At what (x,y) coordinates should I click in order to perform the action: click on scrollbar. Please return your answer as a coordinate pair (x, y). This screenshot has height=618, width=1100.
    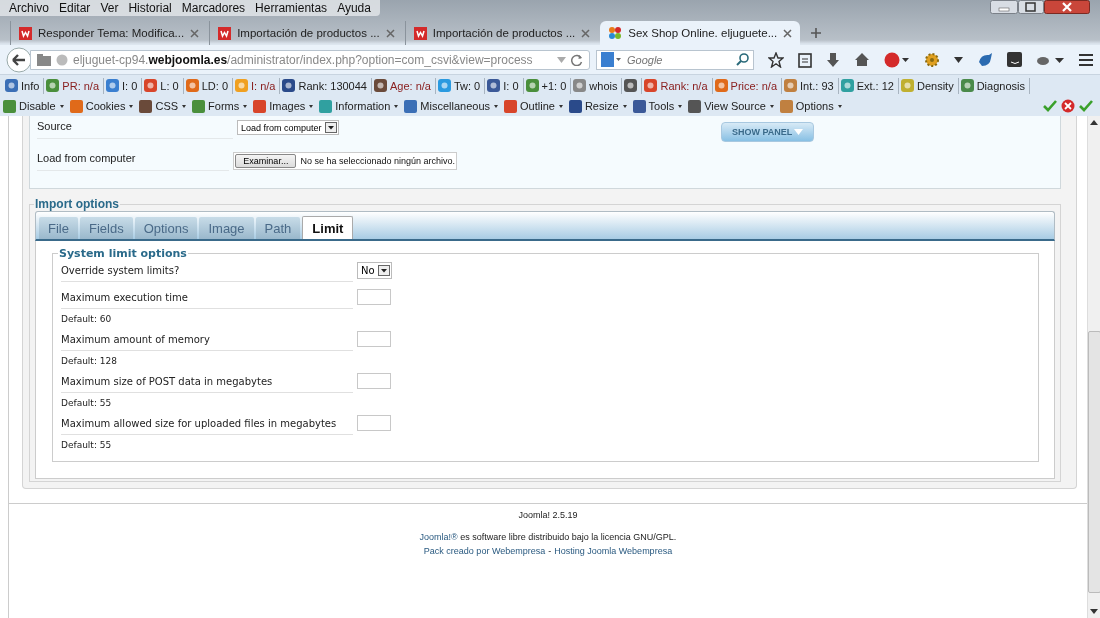
    Looking at the image, I should click on (1093, 367).